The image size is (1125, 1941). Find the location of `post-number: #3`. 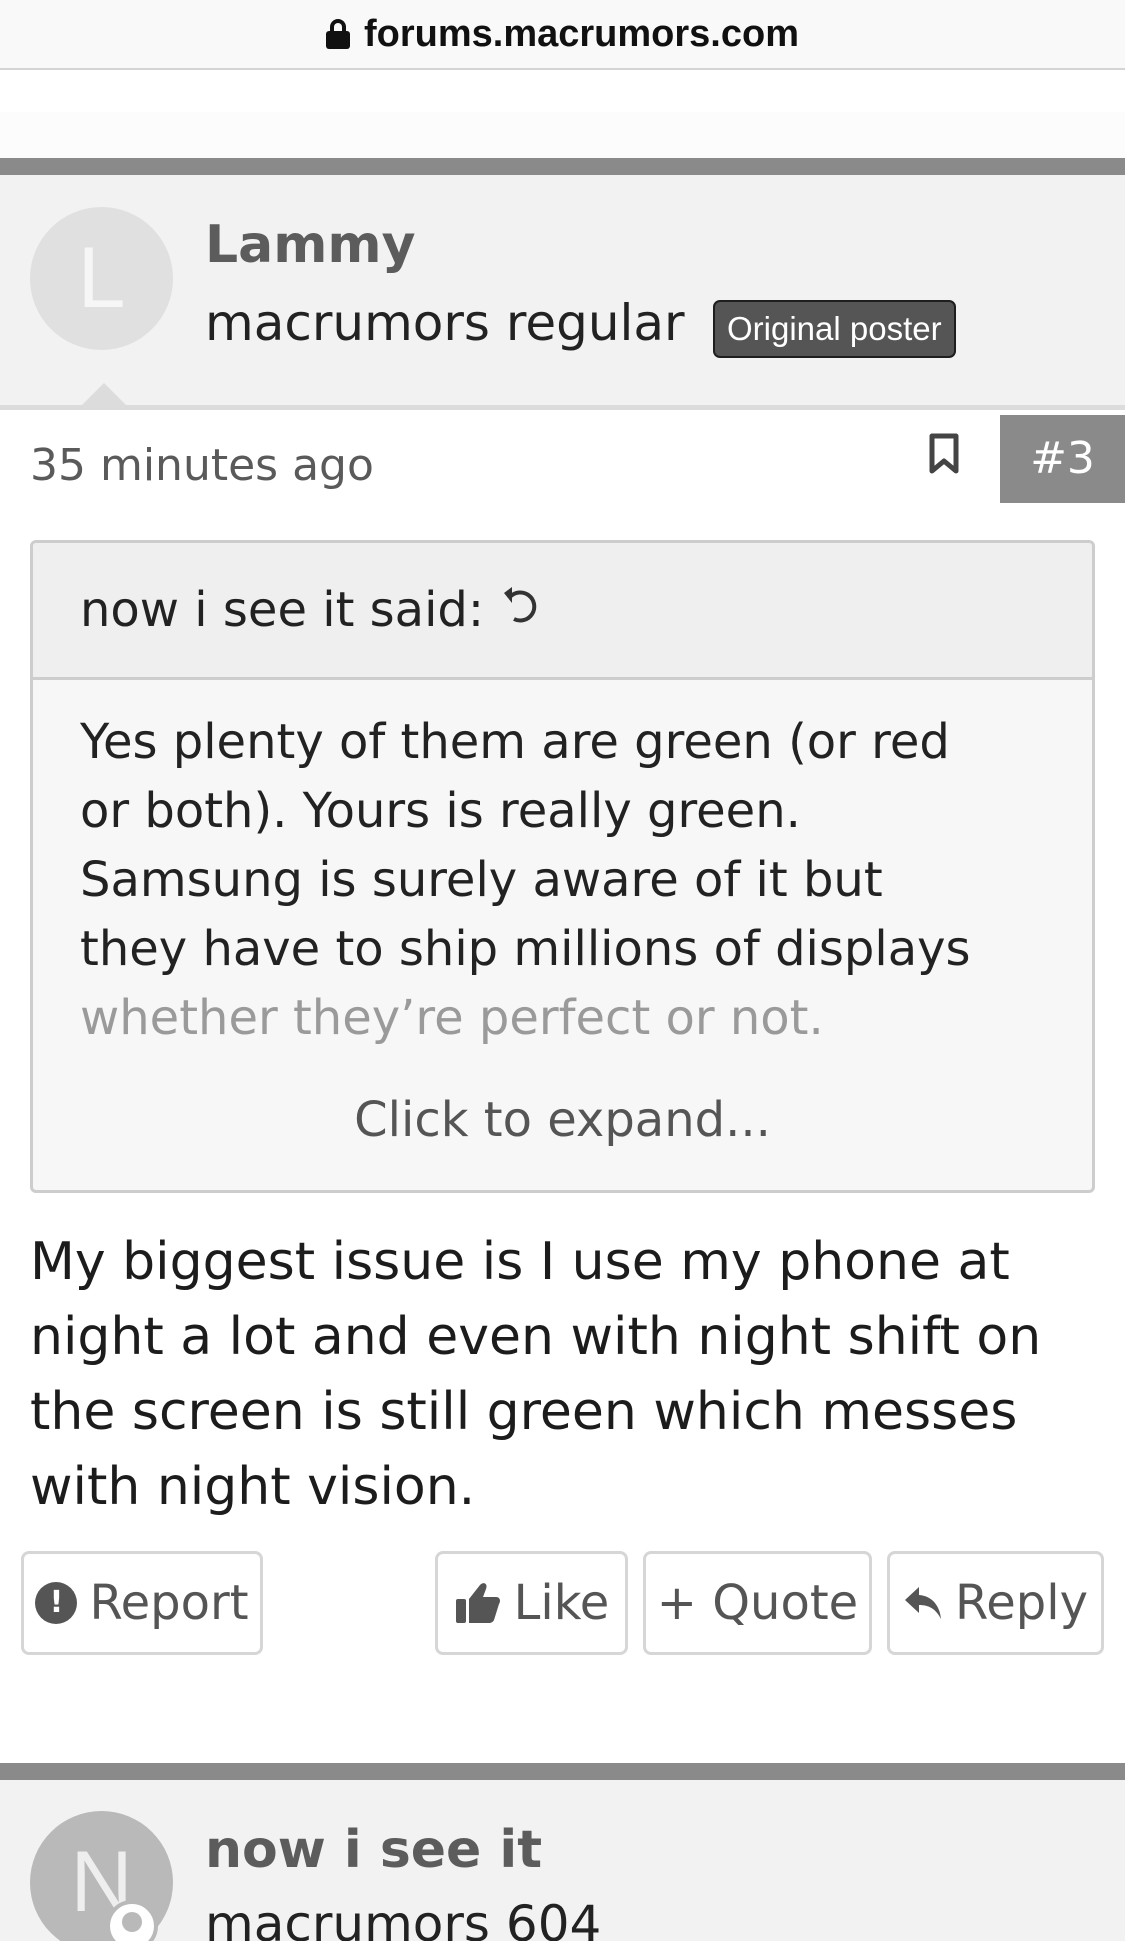

post-number: #3 is located at coordinates (1062, 459).